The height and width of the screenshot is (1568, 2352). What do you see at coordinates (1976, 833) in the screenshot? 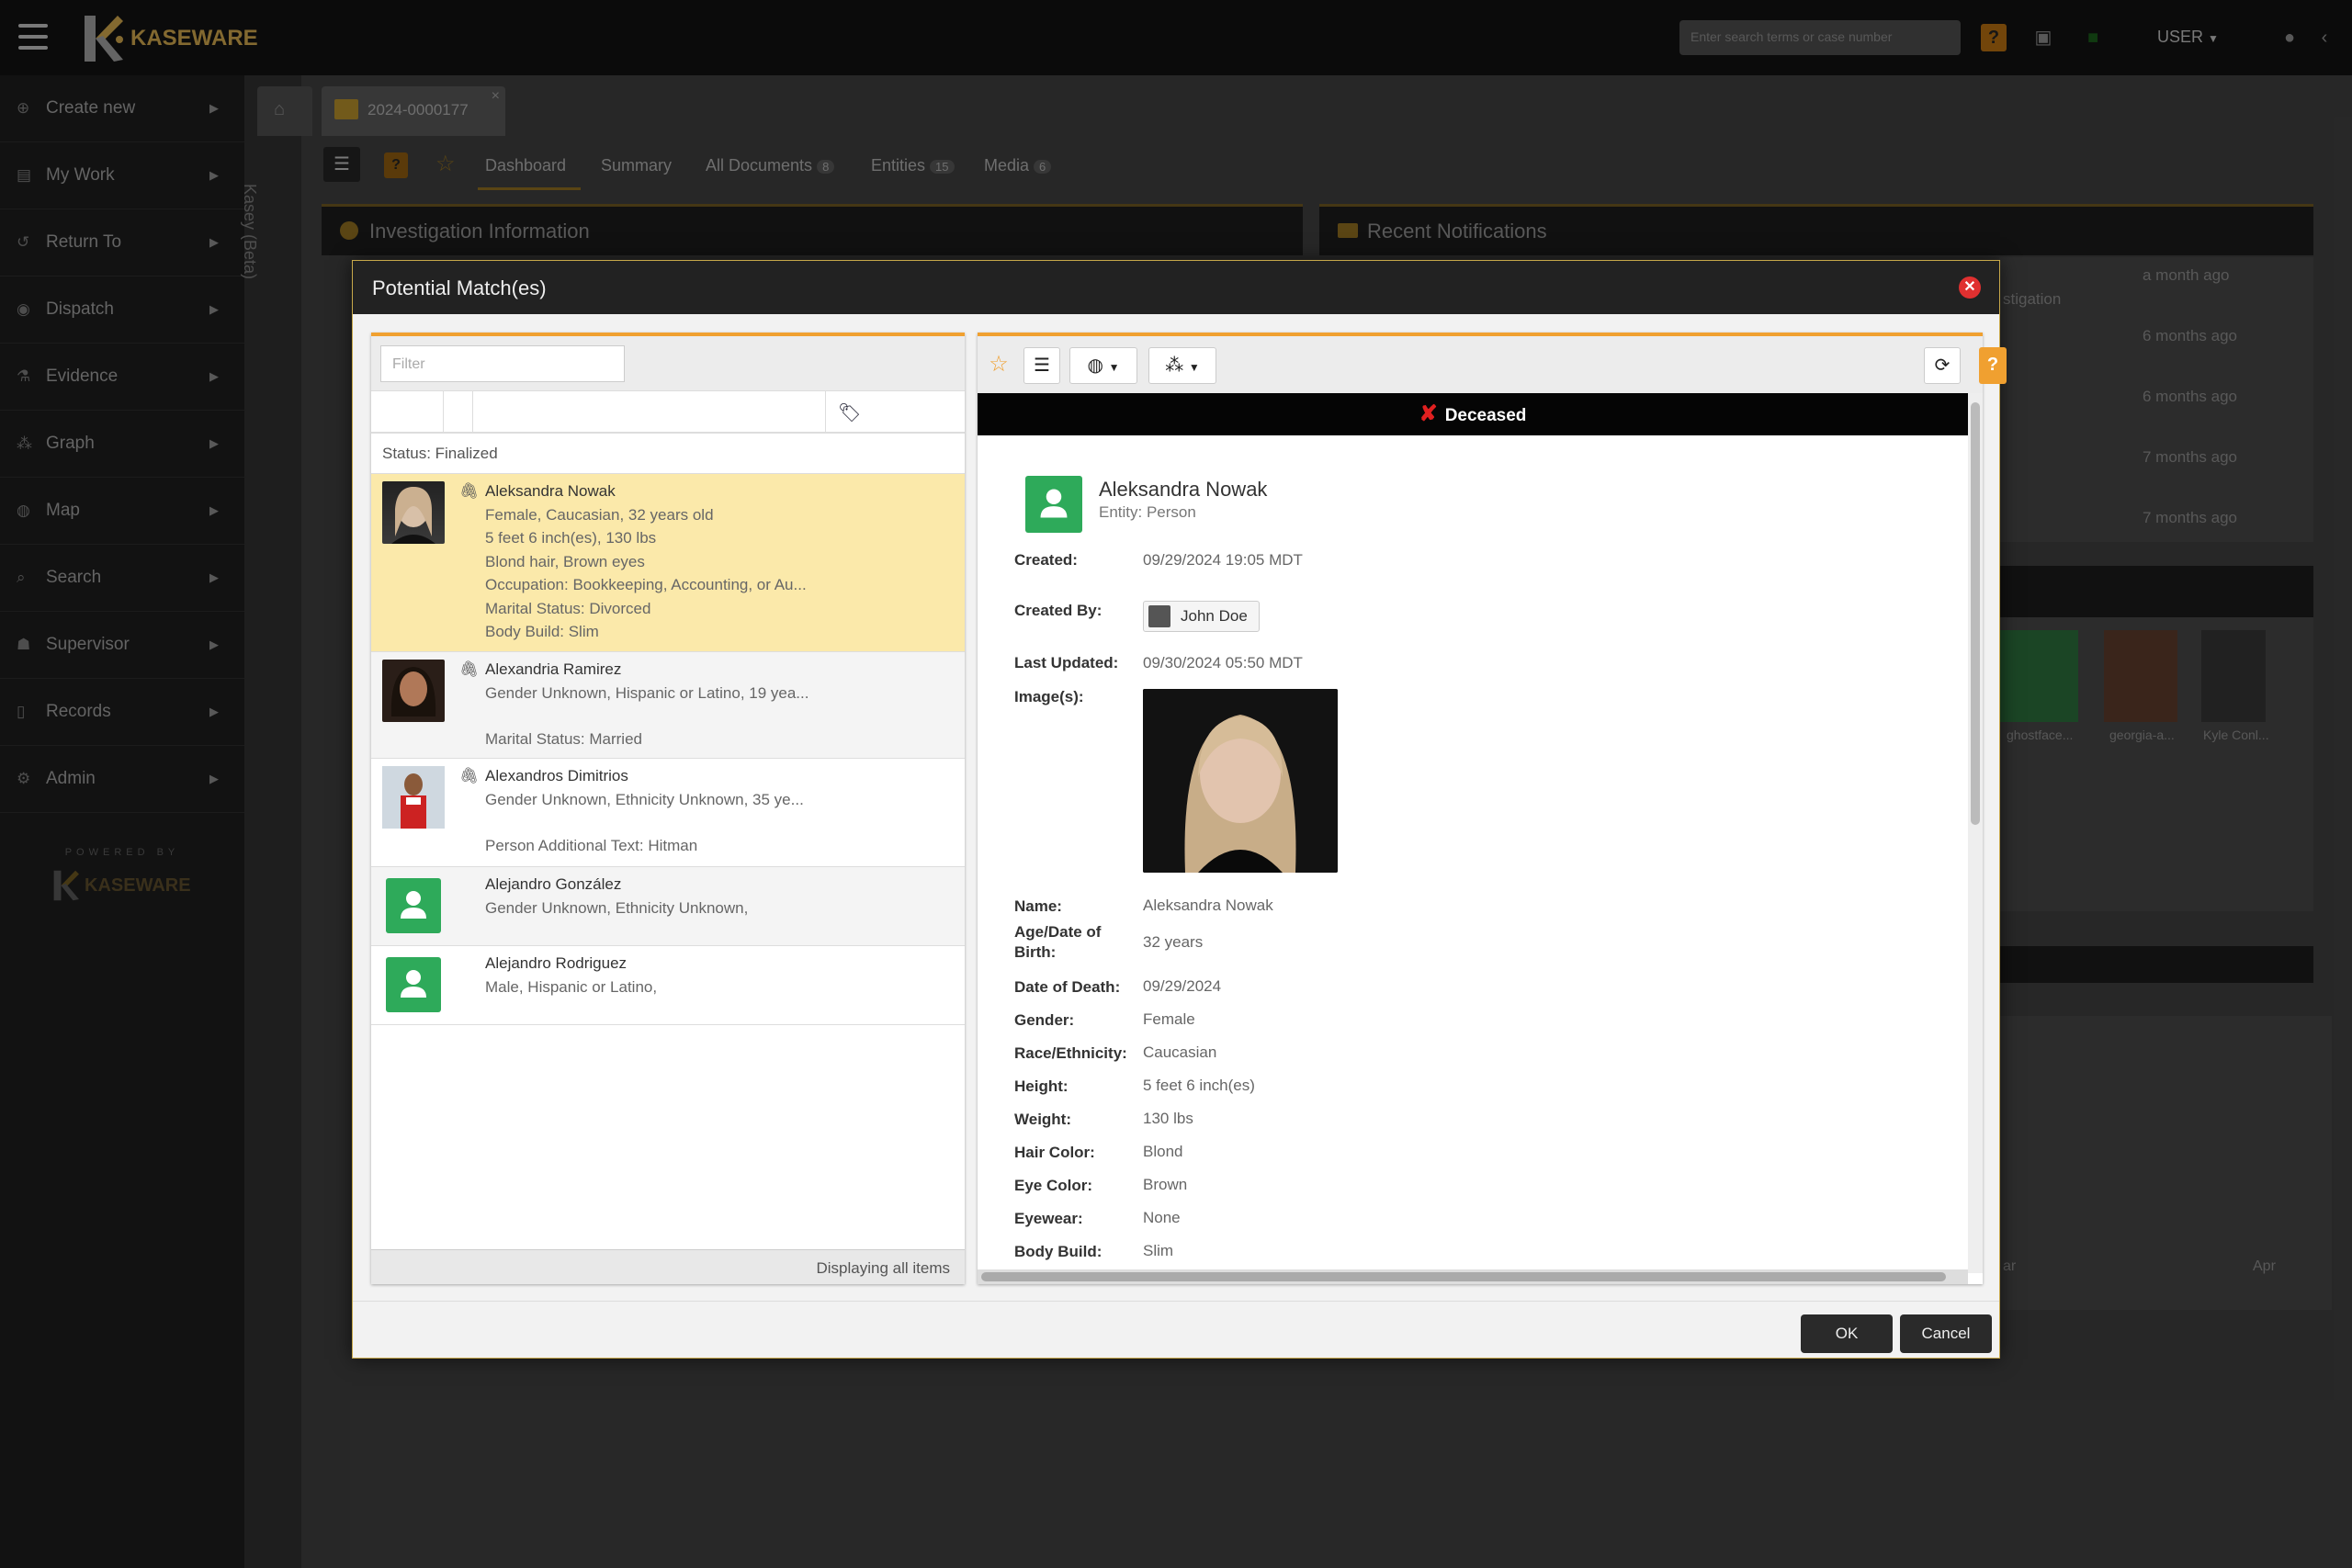
I see `vertical-scrollbar` at bounding box center [1976, 833].